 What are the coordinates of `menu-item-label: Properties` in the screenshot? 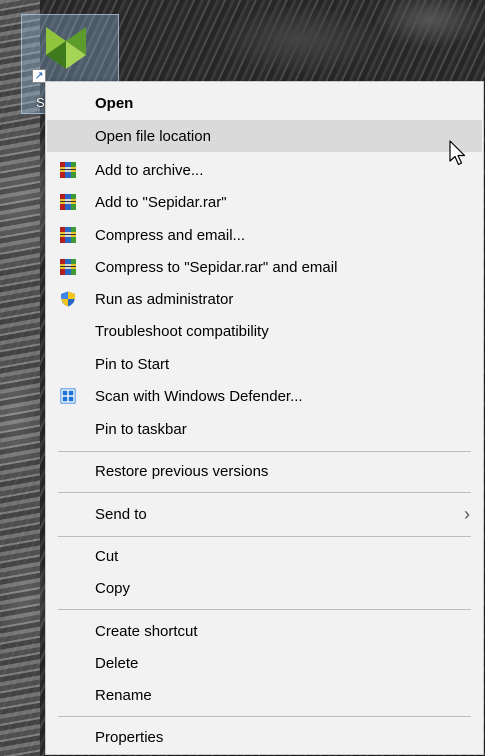 It's located at (129, 737).